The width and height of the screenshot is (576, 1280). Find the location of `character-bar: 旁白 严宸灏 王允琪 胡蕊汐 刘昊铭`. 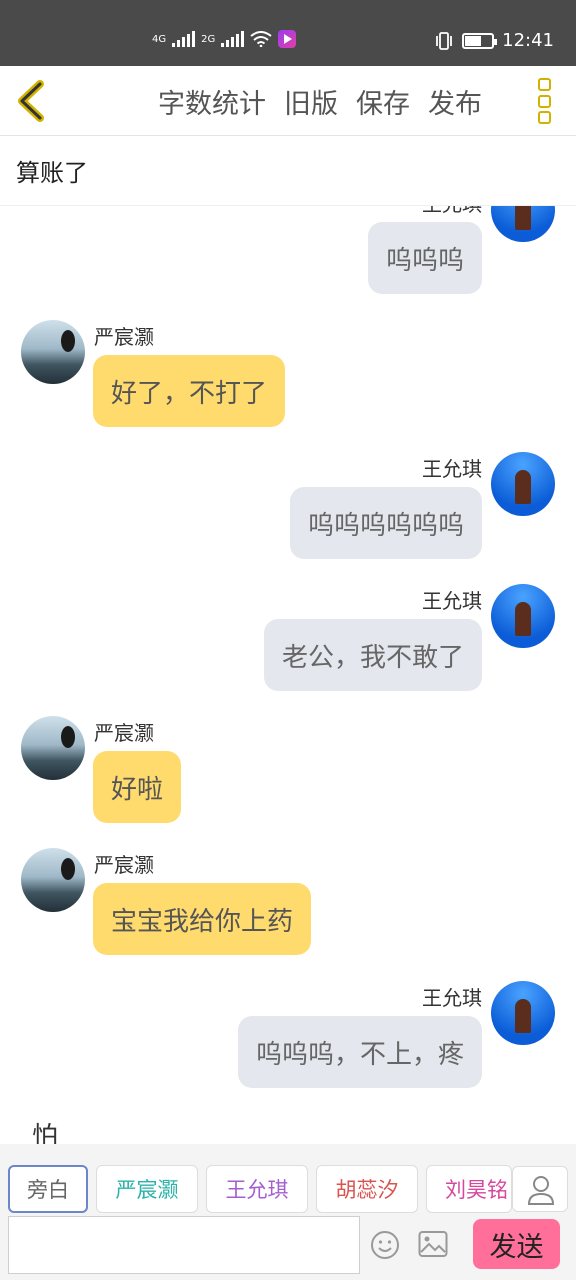

character-bar: 旁白 严宸灏 王允琪 胡蕊汐 刘昊铭 is located at coordinates (288, 1180).